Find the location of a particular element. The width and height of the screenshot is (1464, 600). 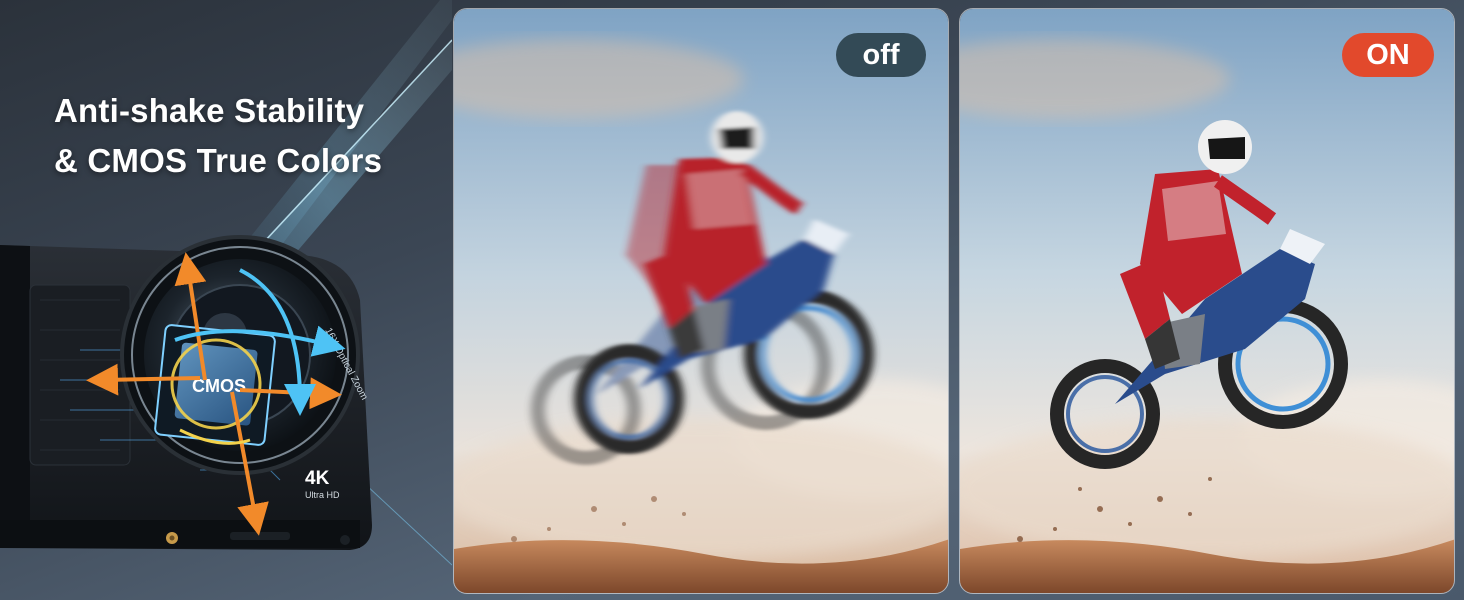

cmos-sensor: CMOS is located at coordinates (215, 385).